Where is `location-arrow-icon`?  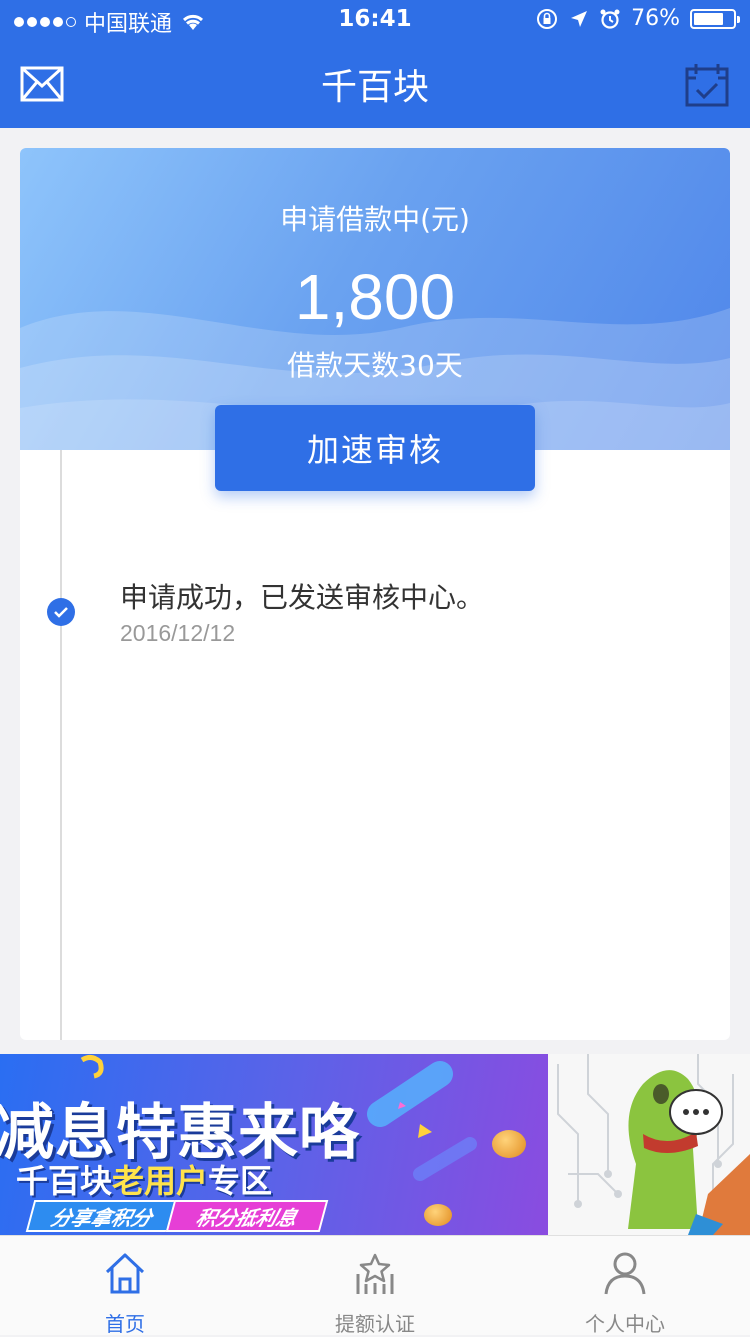
location-arrow-icon is located at coordinates (579, 18).